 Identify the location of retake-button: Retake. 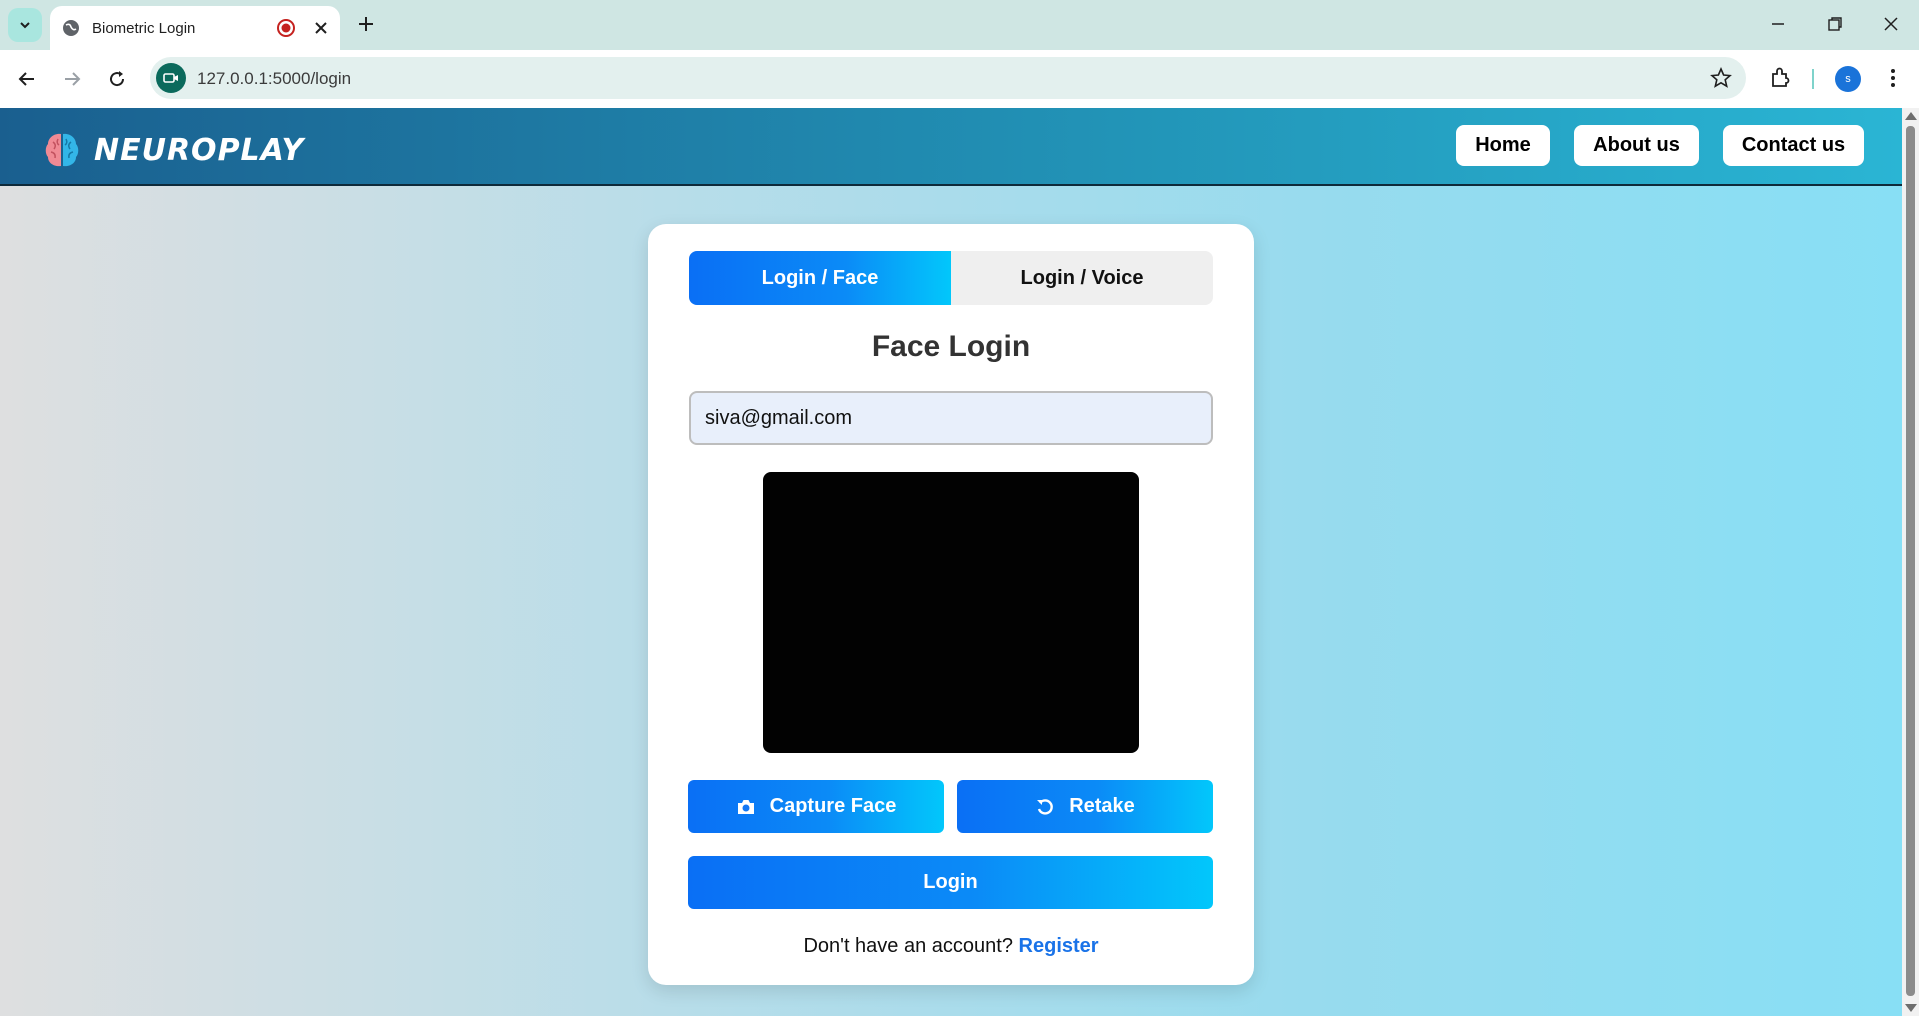
(1085, 806).